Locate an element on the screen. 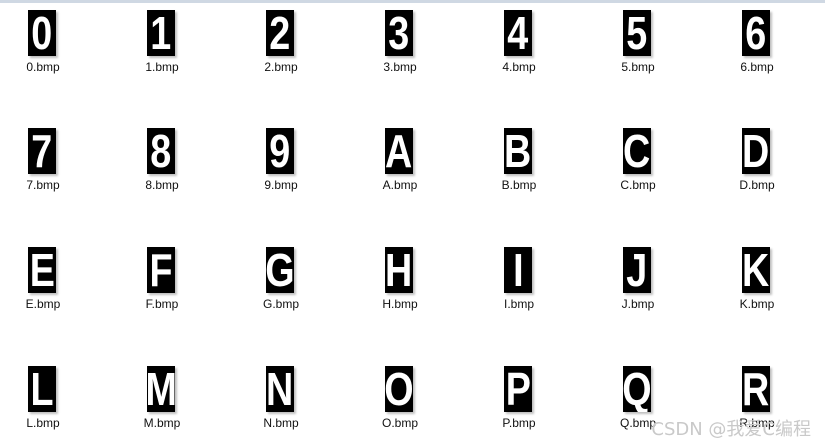 Image resolution: width=825 pixels, height=447 pixels. thumbnail-glyph: A is located at coordinates (399, 151).